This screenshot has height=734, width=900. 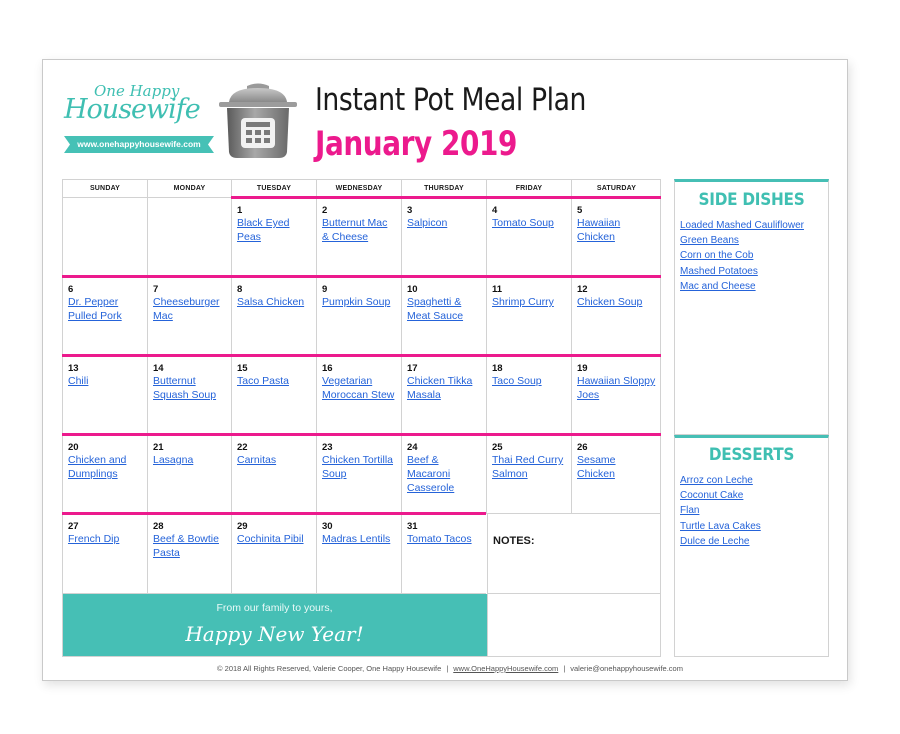 I want to click on meal-link: Chicken Tortilla Soup, so click(x=359, y=467).